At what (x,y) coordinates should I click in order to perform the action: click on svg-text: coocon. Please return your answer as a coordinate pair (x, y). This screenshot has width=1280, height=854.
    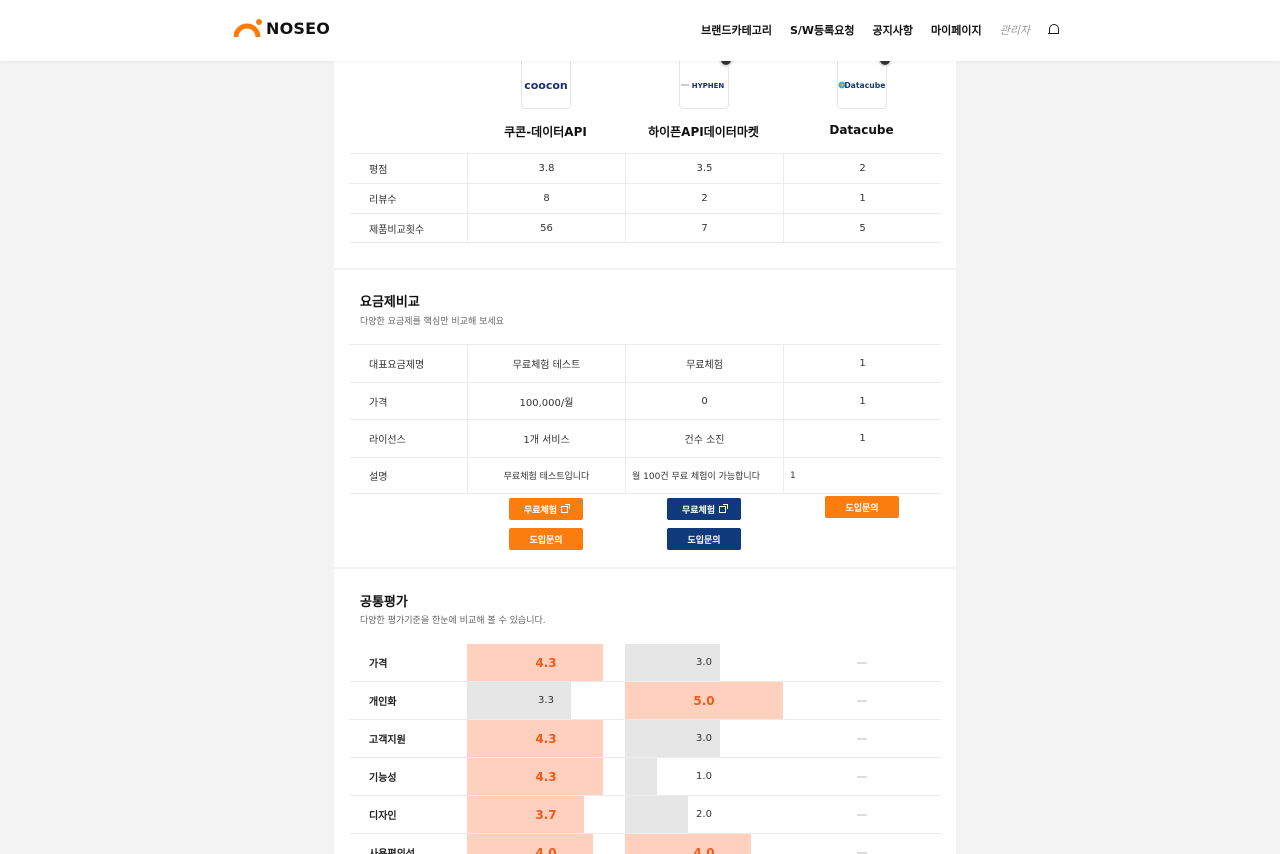
    Looking at the image, I should click on (546, 85).